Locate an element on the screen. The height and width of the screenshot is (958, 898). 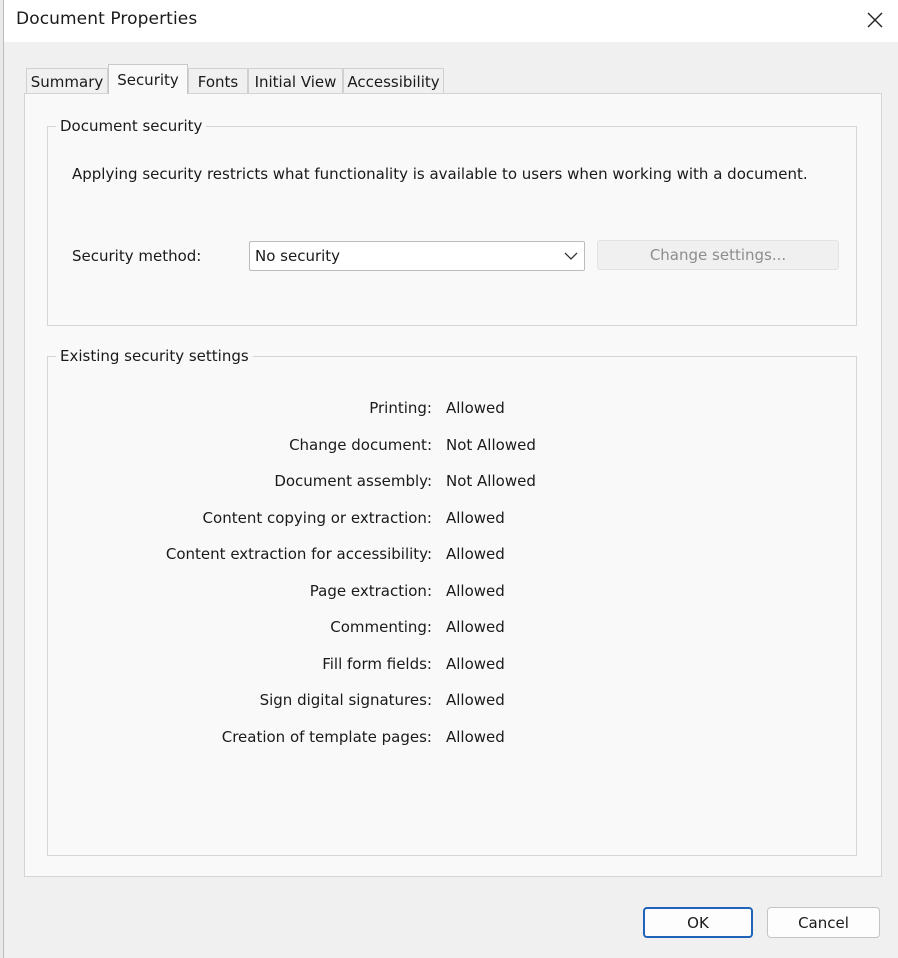
setting-row: Creation of template pages: Allowed is located at coordinates (452, 746).